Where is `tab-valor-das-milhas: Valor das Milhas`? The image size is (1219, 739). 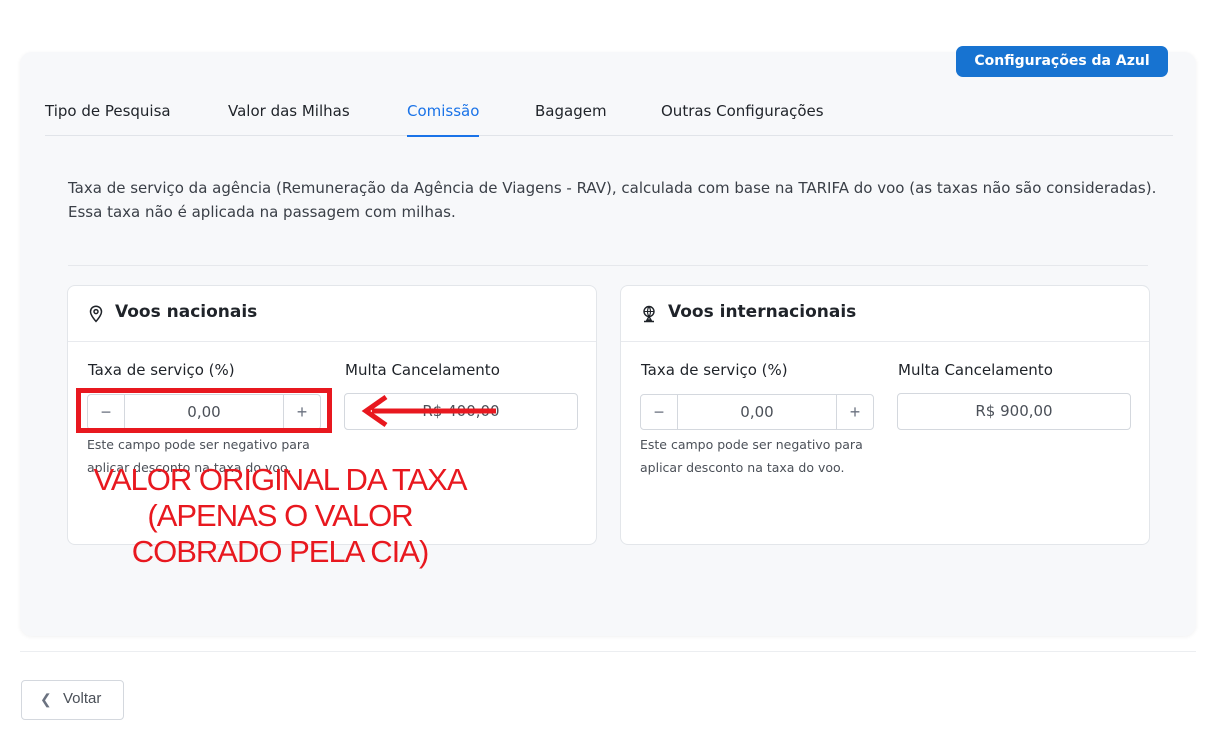 tab-valor-das-milhas: Valor das Milhas is located at coordinates (289, 117).